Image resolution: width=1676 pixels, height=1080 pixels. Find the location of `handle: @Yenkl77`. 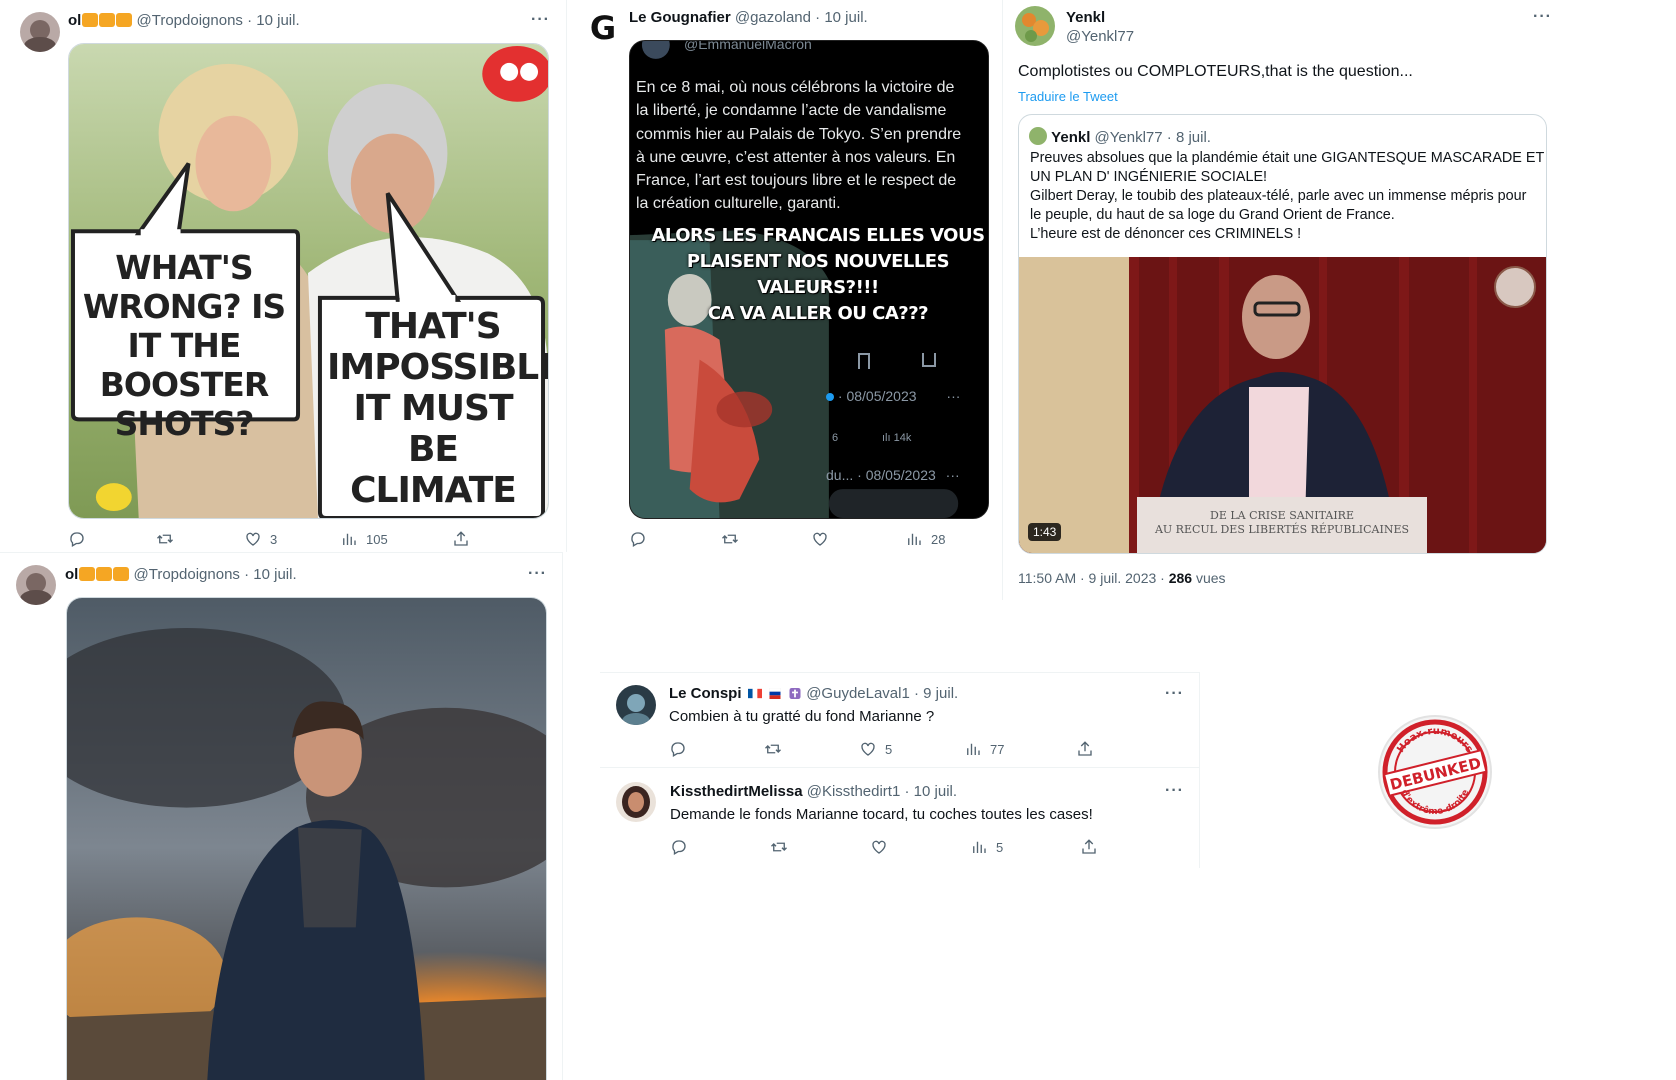

handle: @Yenkl77 is located at coordinates (1100, 36).